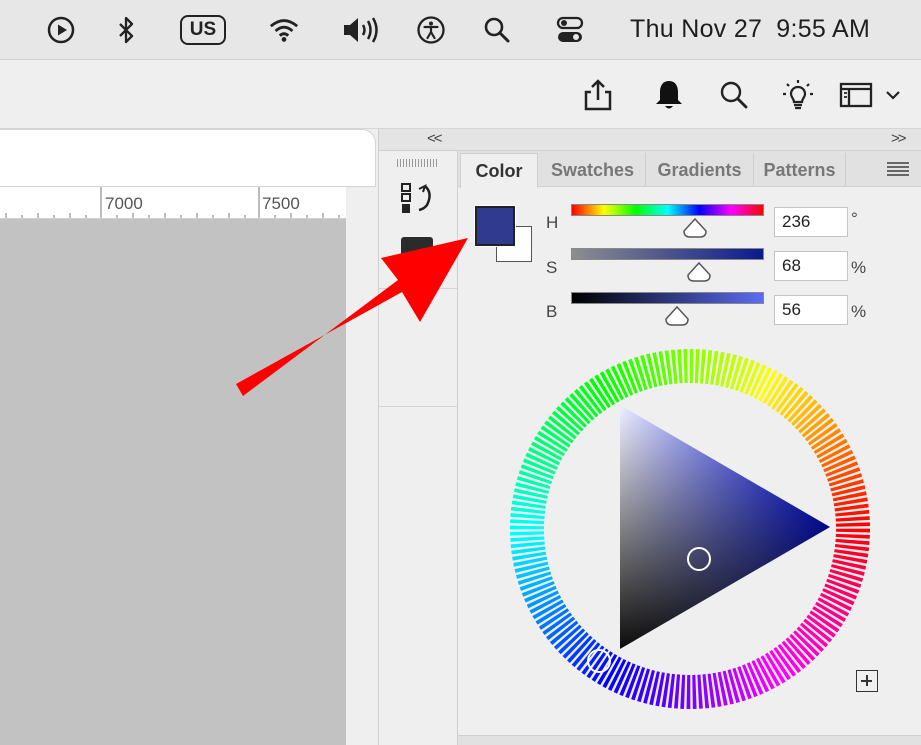  What do you see at coordinates (667, 298) in the screenshot?
I see `brightness-slider-track` at bounding box center [667, 298].